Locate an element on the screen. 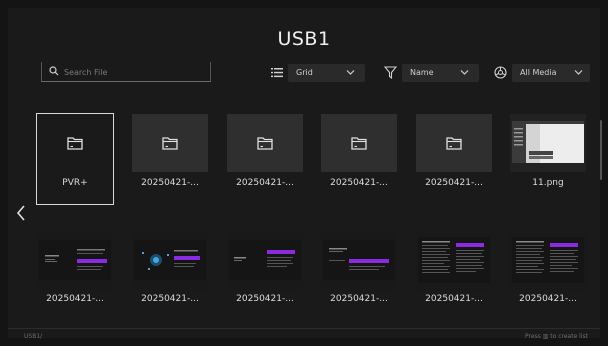 This screenshot has height=346, width=608. grid-item-pvr-folder: PVR+ is located at coordinates (75, 159).